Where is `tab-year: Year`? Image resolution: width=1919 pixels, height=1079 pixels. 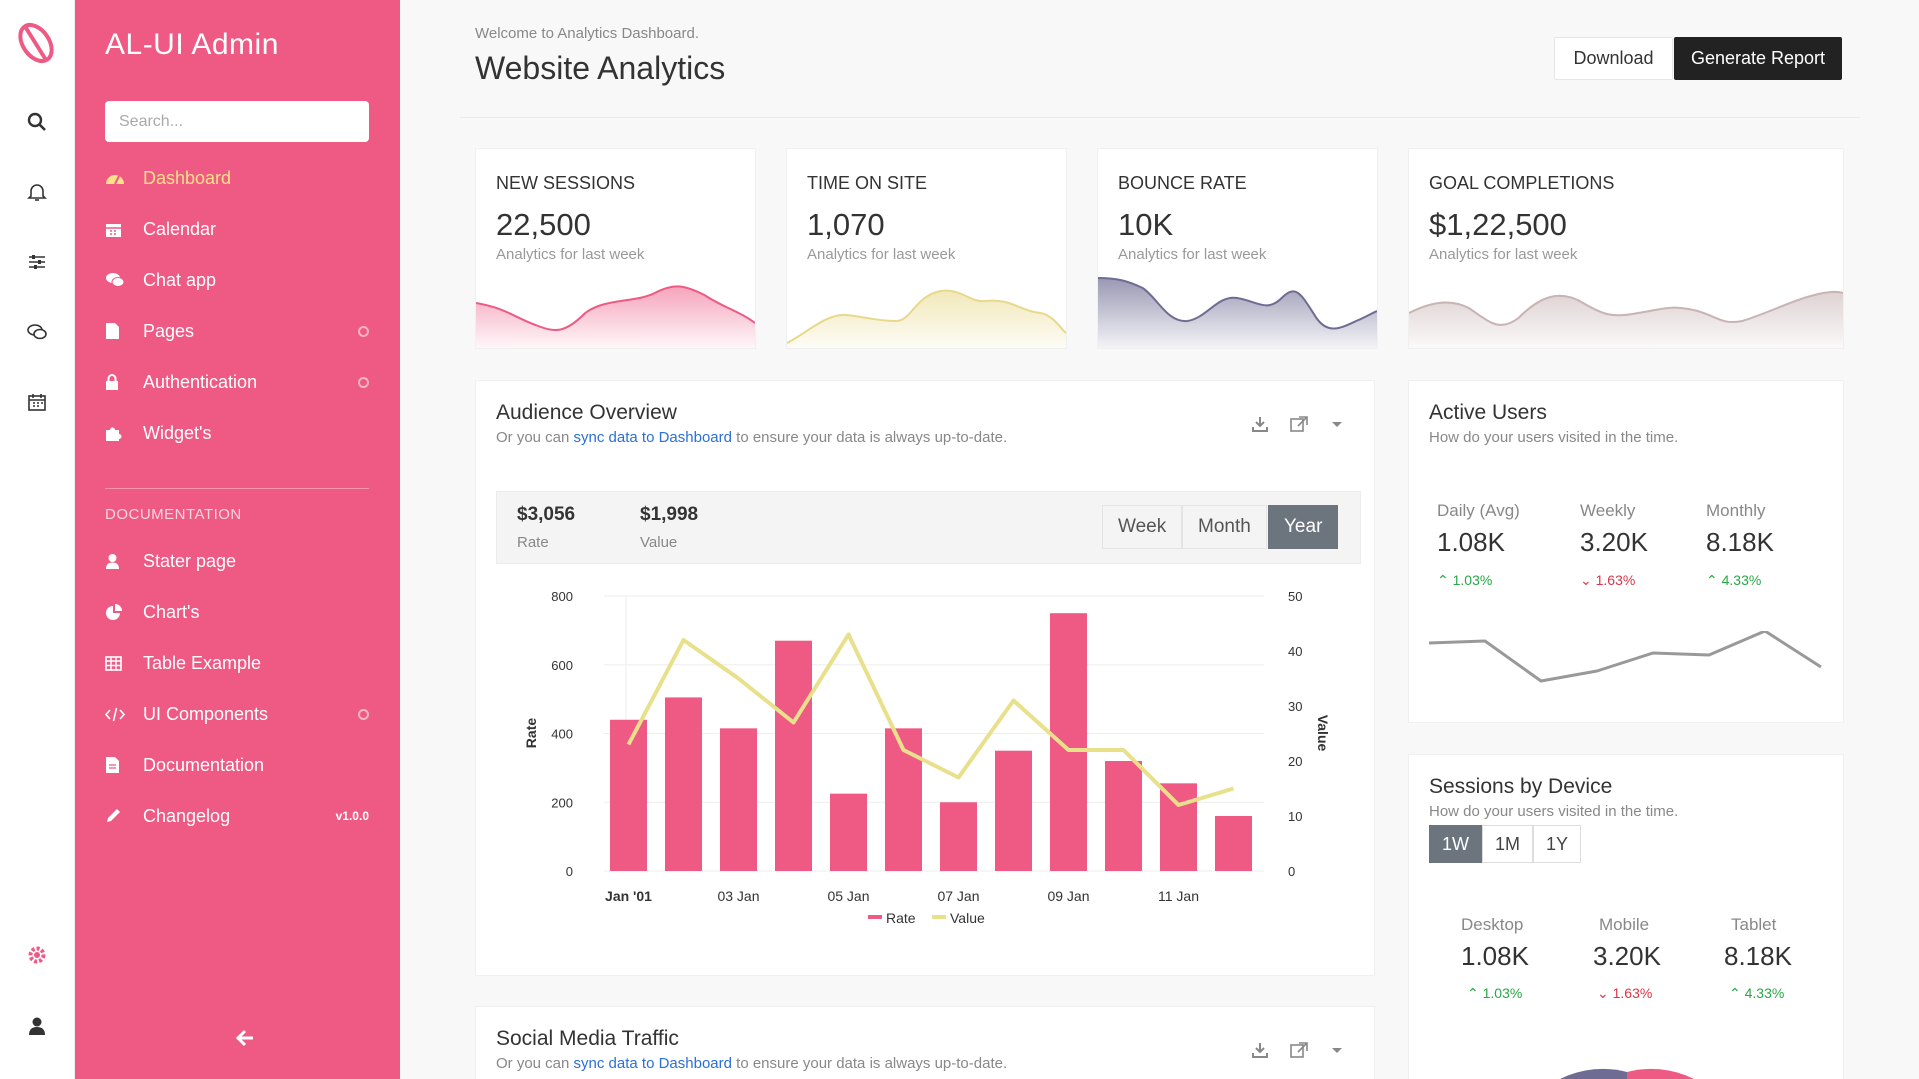 tab-year: Year is located at coordinates (1303, 527).